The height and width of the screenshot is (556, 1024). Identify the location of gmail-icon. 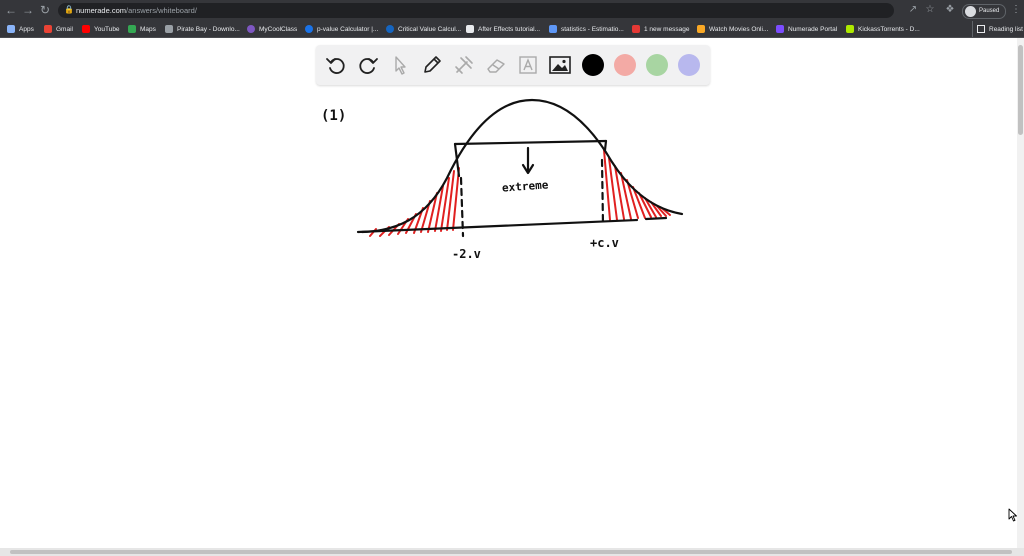
(48, 29).